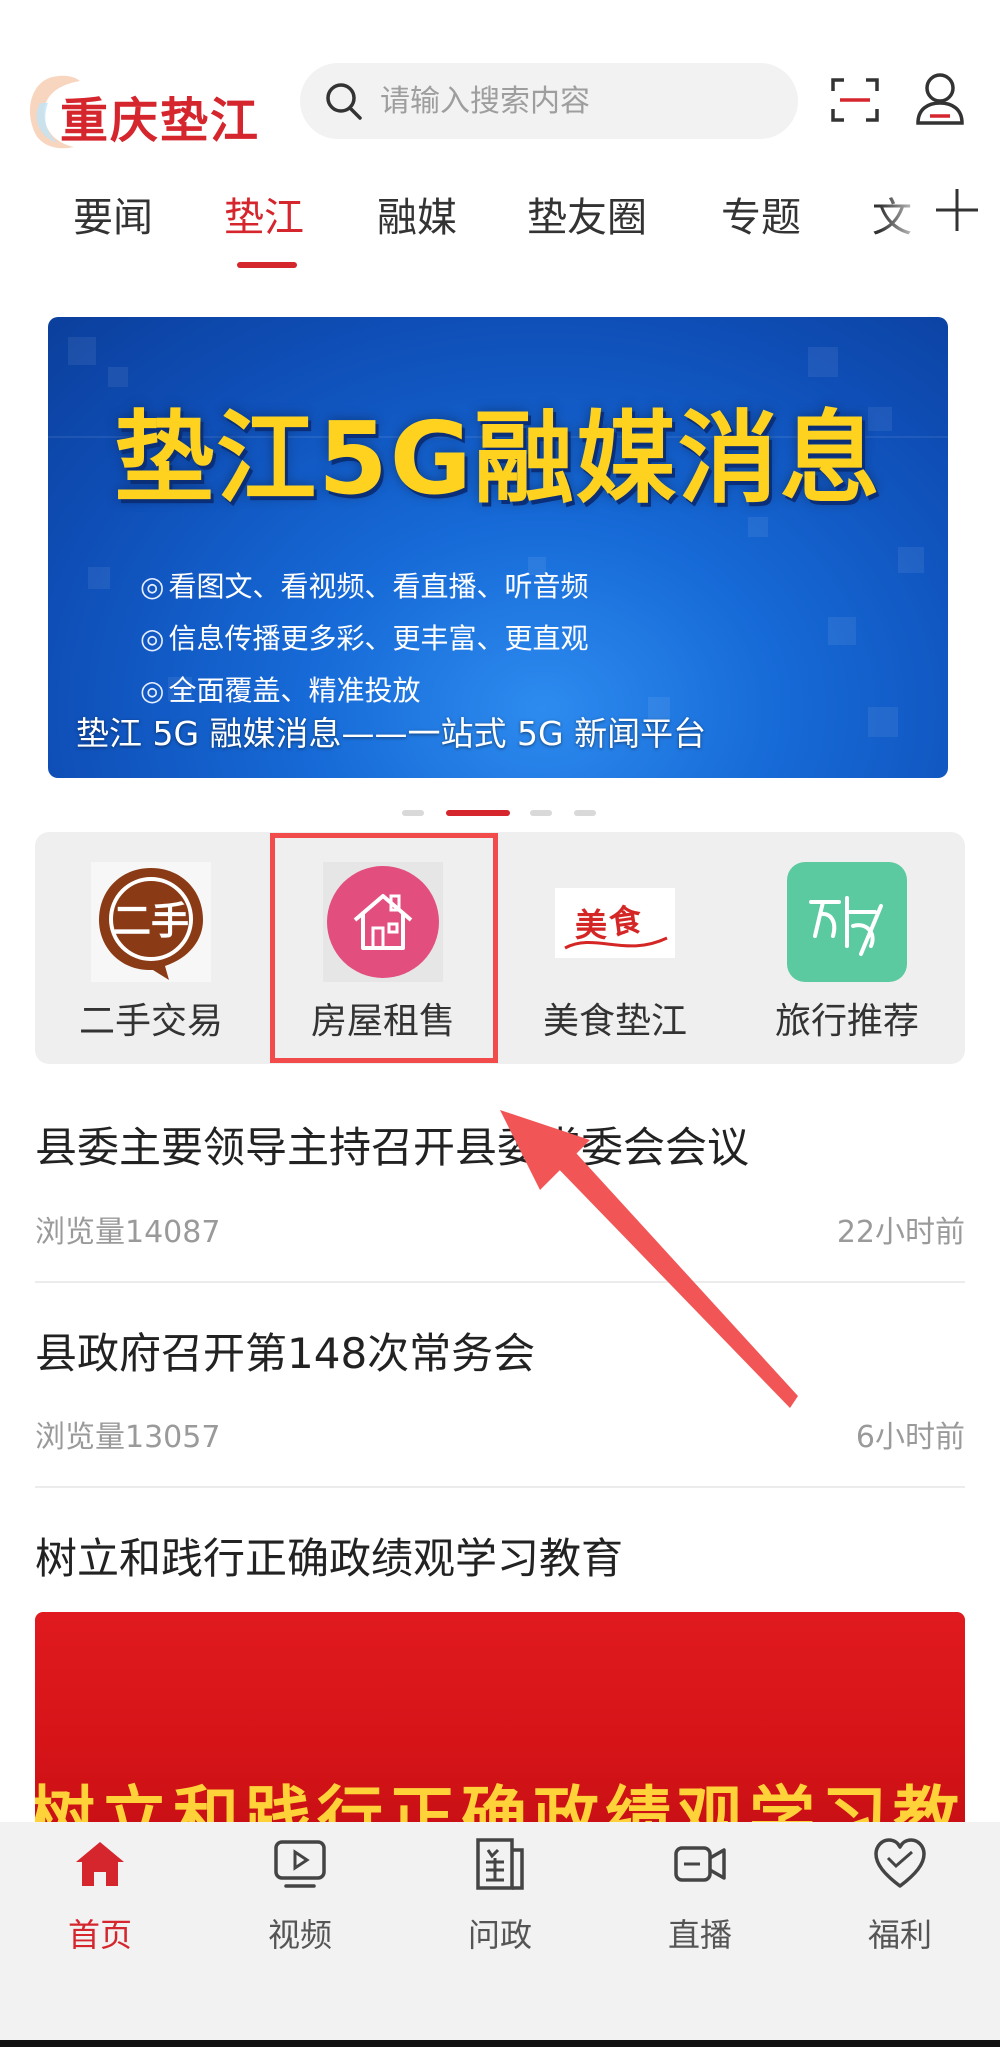 This screenshot has width=1000, height=2047. Describe the element at coordinates (100, 1864) in the screenshot. I see `home-icon` at that location.